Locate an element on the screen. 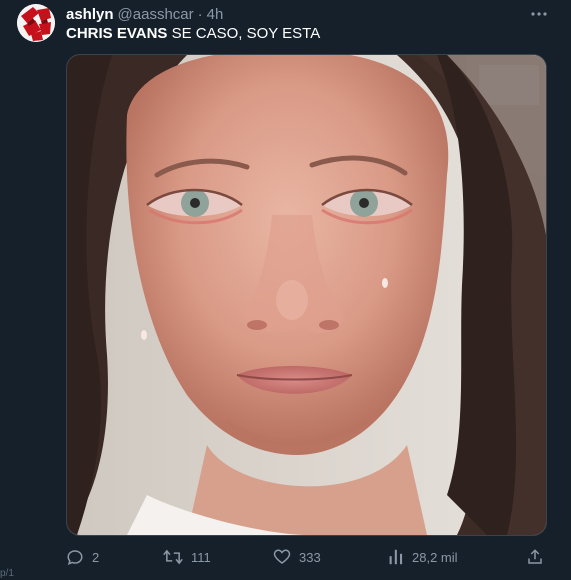 This screenshot has width=571, height=580. corner-fragment-text: p/1 is located at coordinates (7, 573).